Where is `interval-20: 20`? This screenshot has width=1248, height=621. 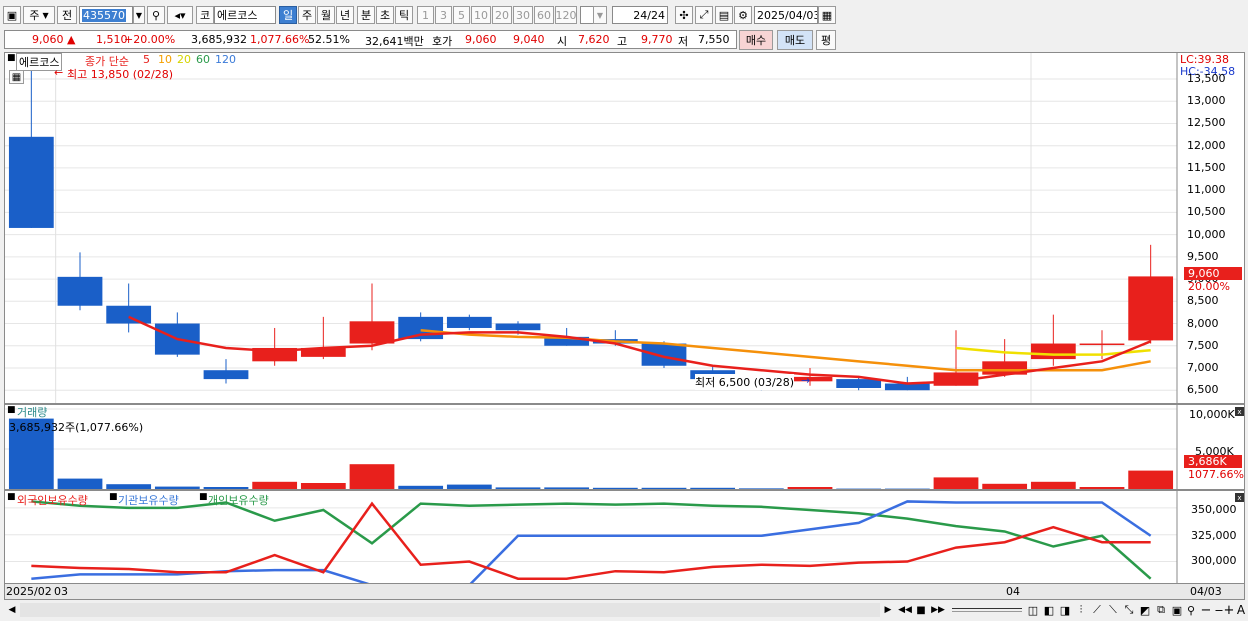 interval-20: 20 is located at coordinates (502, 15).